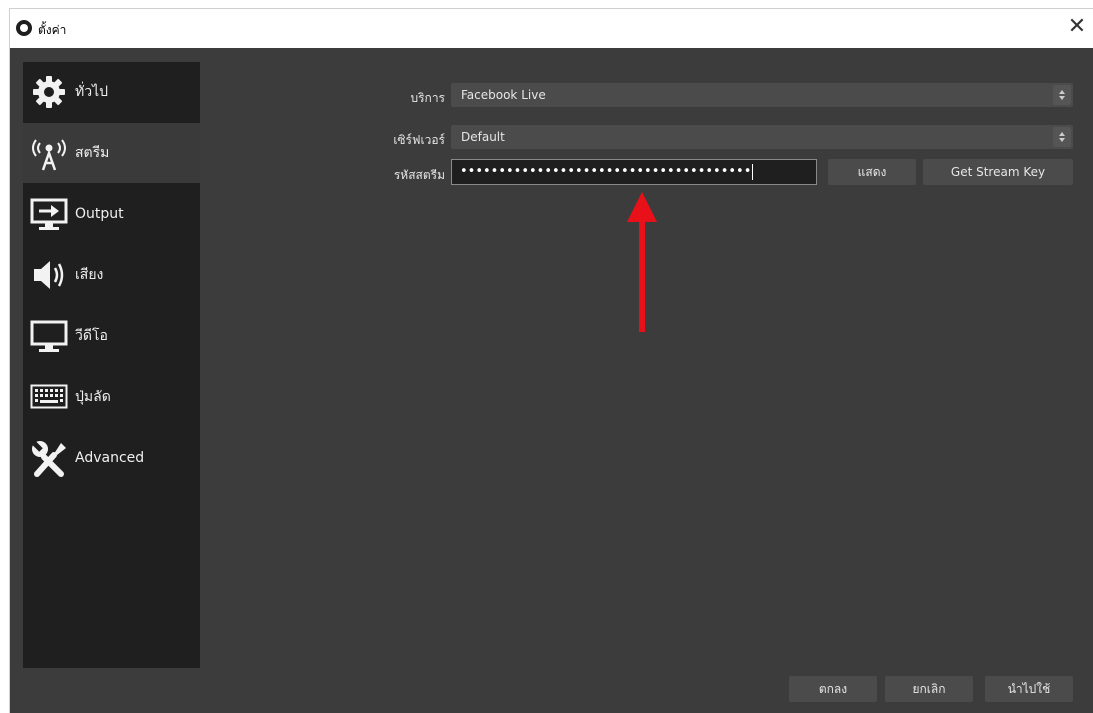 The height and width of the screenshot is (713, 1093). Describe the element at coordinates (111, 92) in the screenshot. I see `sidebar-item-general: ทั่วไป` at that location.